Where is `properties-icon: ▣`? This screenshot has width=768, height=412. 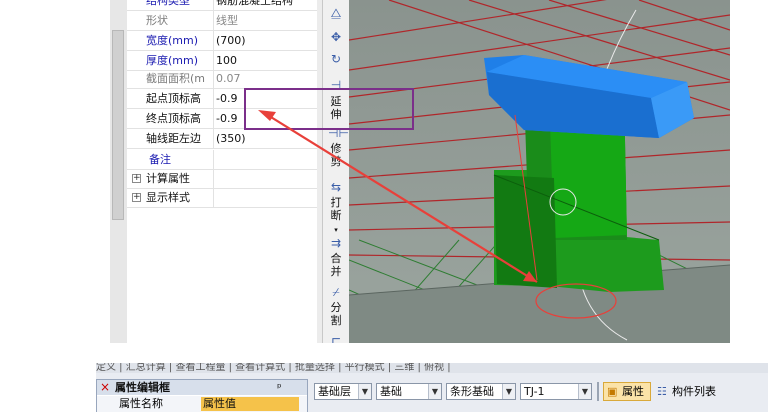
properties-icon: ▣ is located at coordinates (612, 391).